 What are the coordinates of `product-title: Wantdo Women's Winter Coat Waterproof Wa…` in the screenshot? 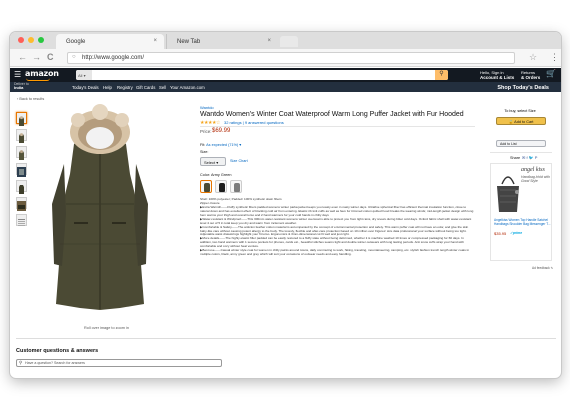 It's located at (332, 114).